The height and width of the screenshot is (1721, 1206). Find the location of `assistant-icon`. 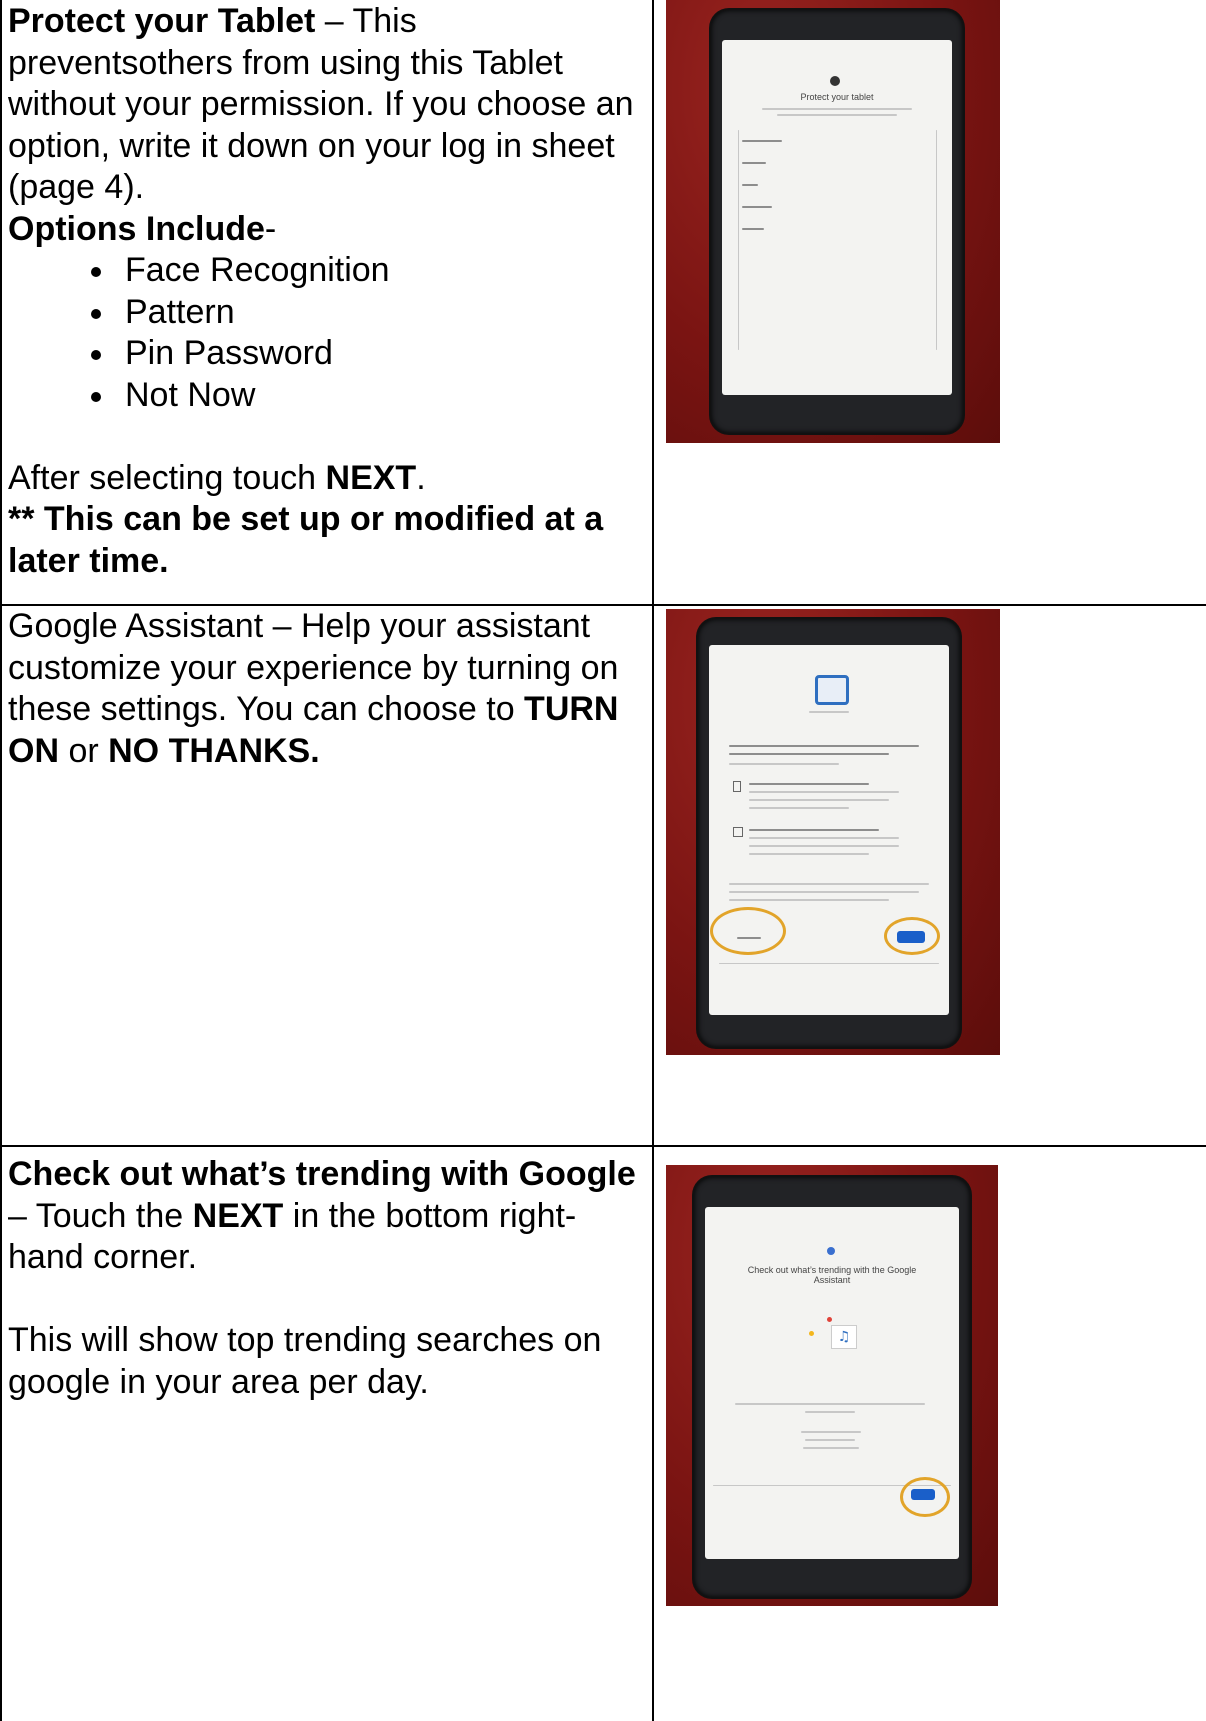

assistant-icon is located at coordinates (832, 690).